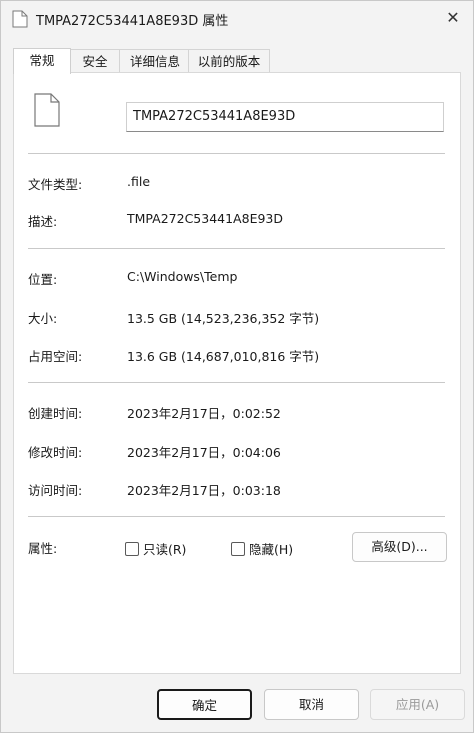  What do you see at coordinates (285, 117) in the screenshot?
I see `file-name-input: TMPA272C53441A8E93D` at bounding box center [285, 117].